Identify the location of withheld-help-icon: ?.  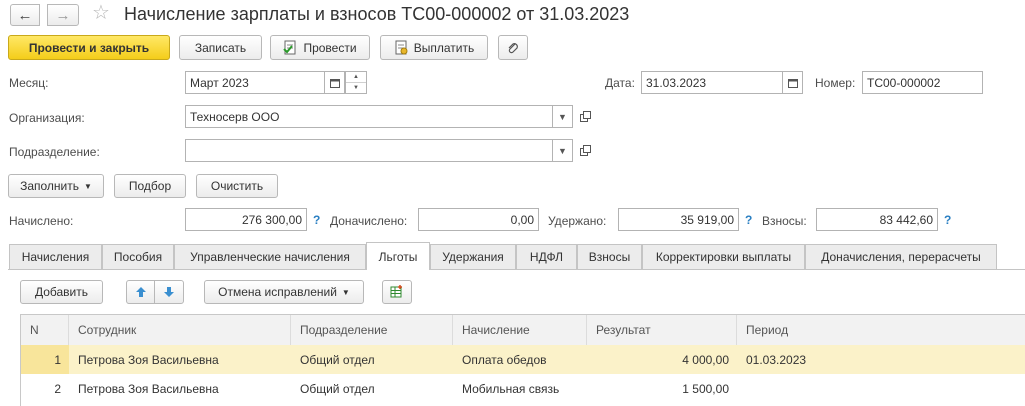
(748, 220).